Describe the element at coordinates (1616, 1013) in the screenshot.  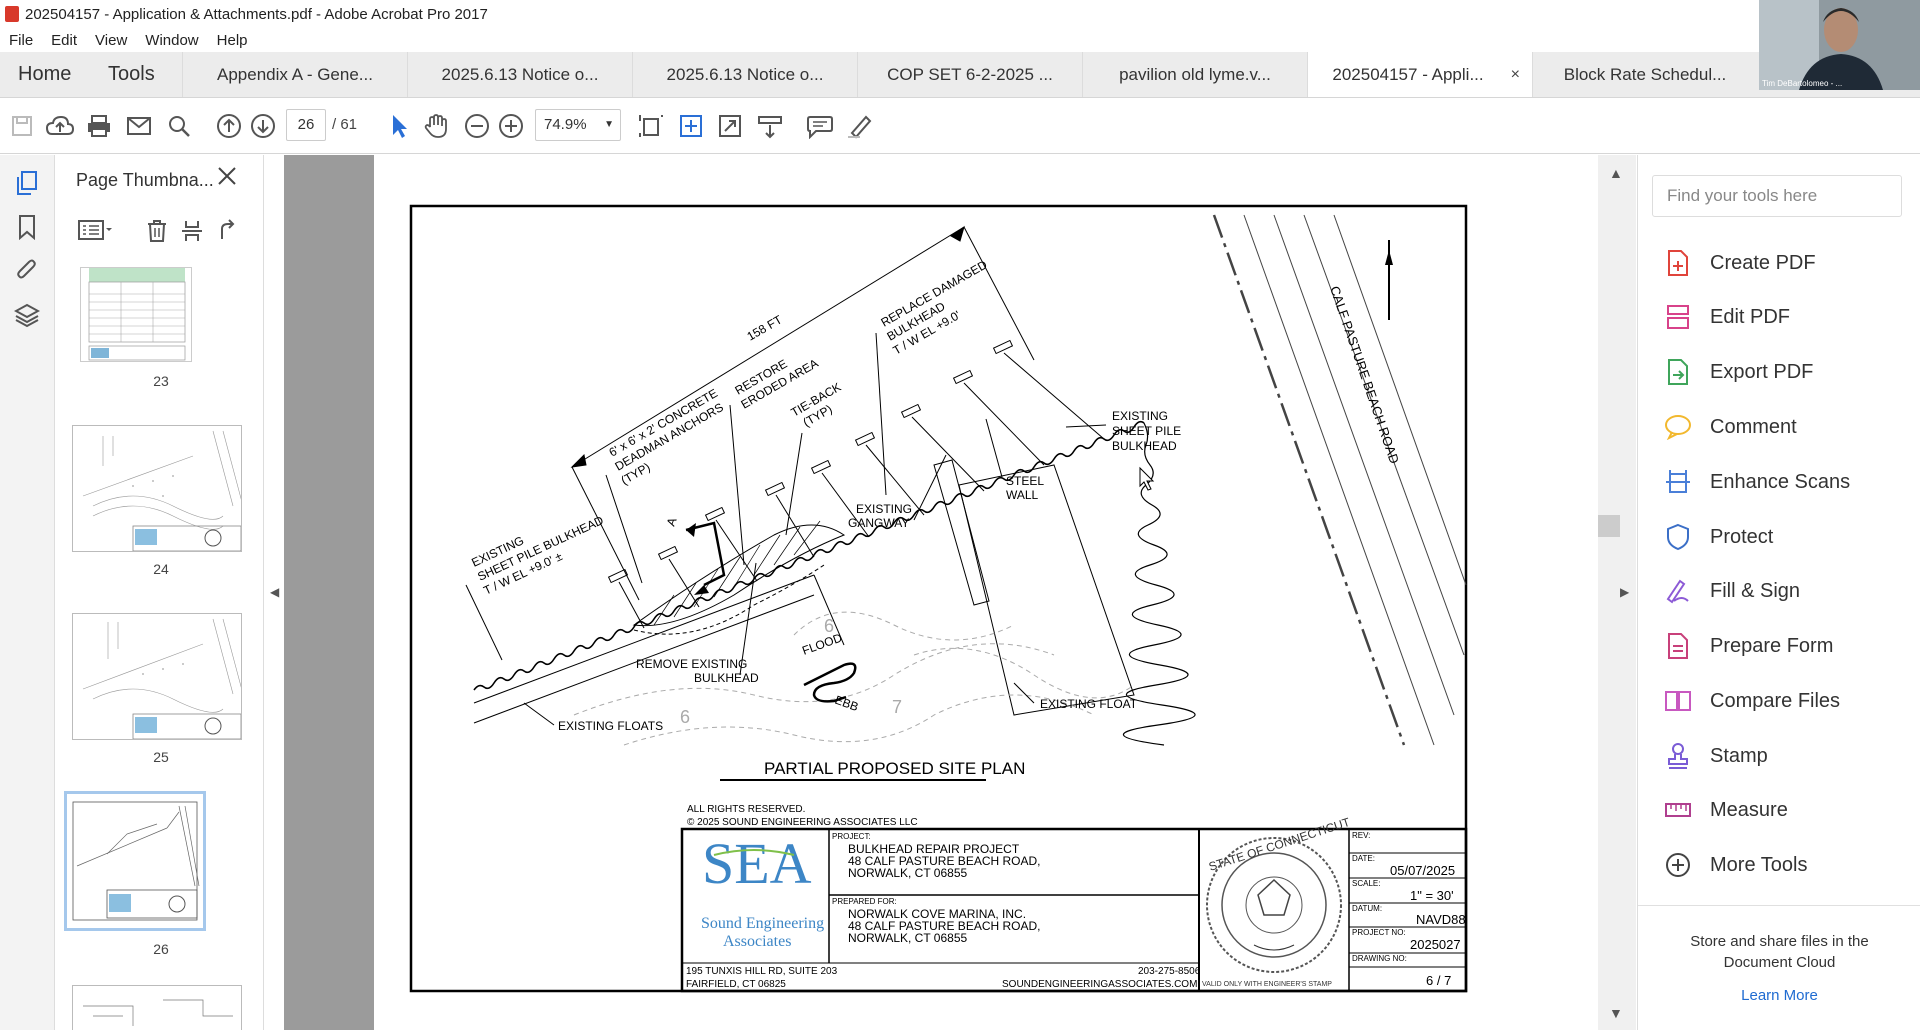
I see `scroll-down-icon: ▼` at that location.